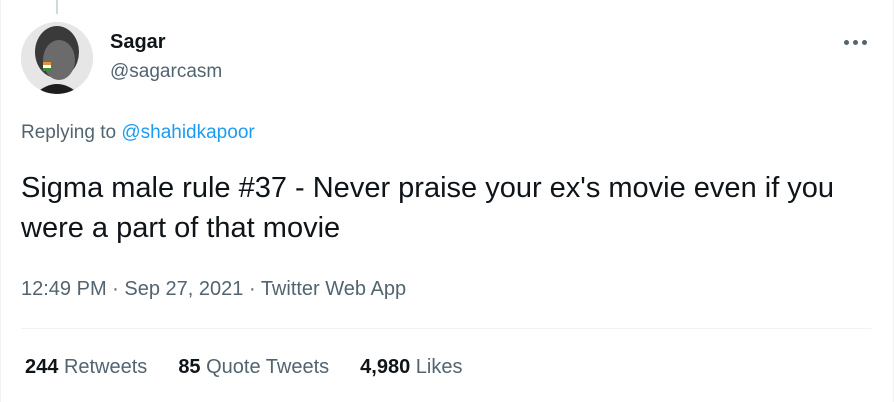  I want to click on tweet-time-link: 12:49 PM, so click(64, 289).